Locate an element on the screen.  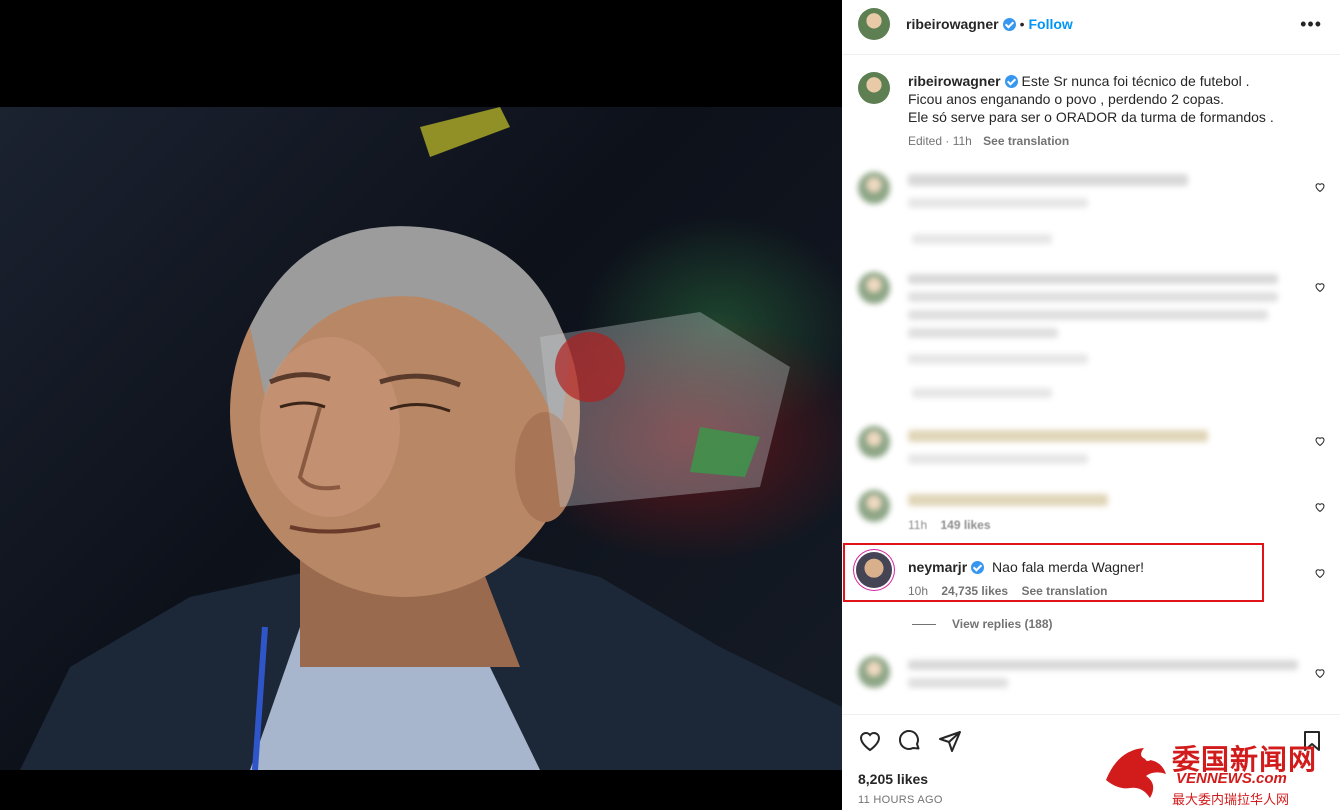
comment-see-translation: See translation is located at coordinates (1064, 591).